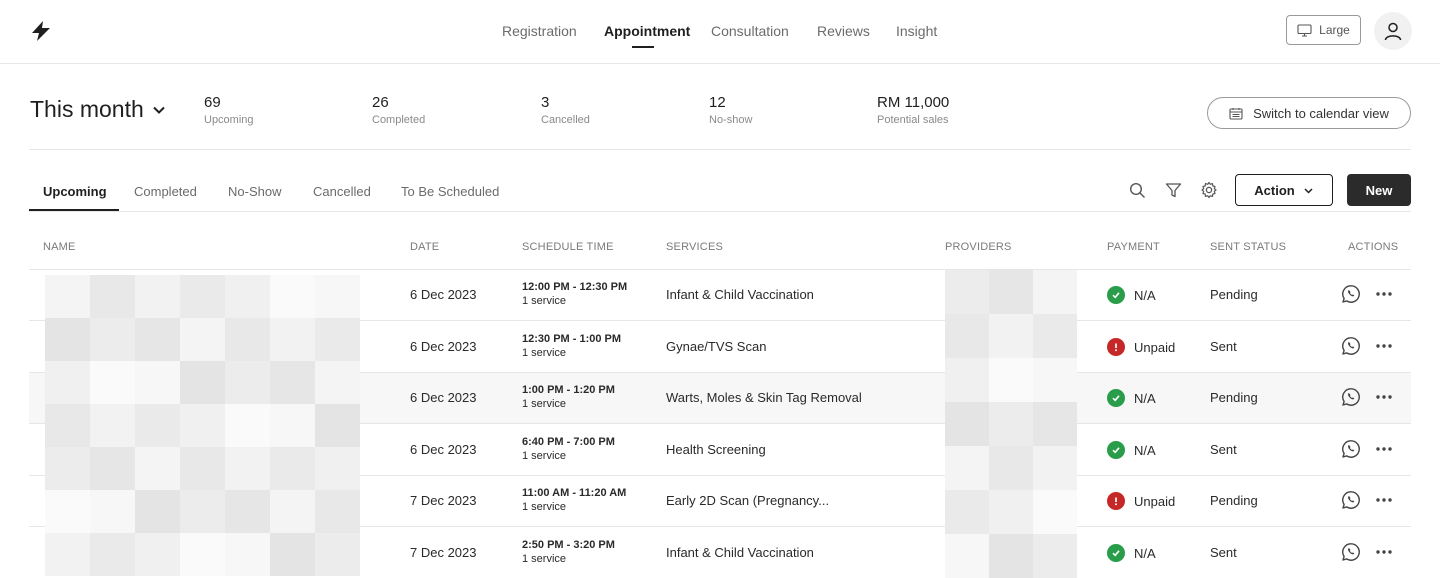 Image resolution: width=1440 pixels, height=578 pixels. I want to click on schedule-time-range: 6:40 PM - 7:00 PM, so click(568, 442).